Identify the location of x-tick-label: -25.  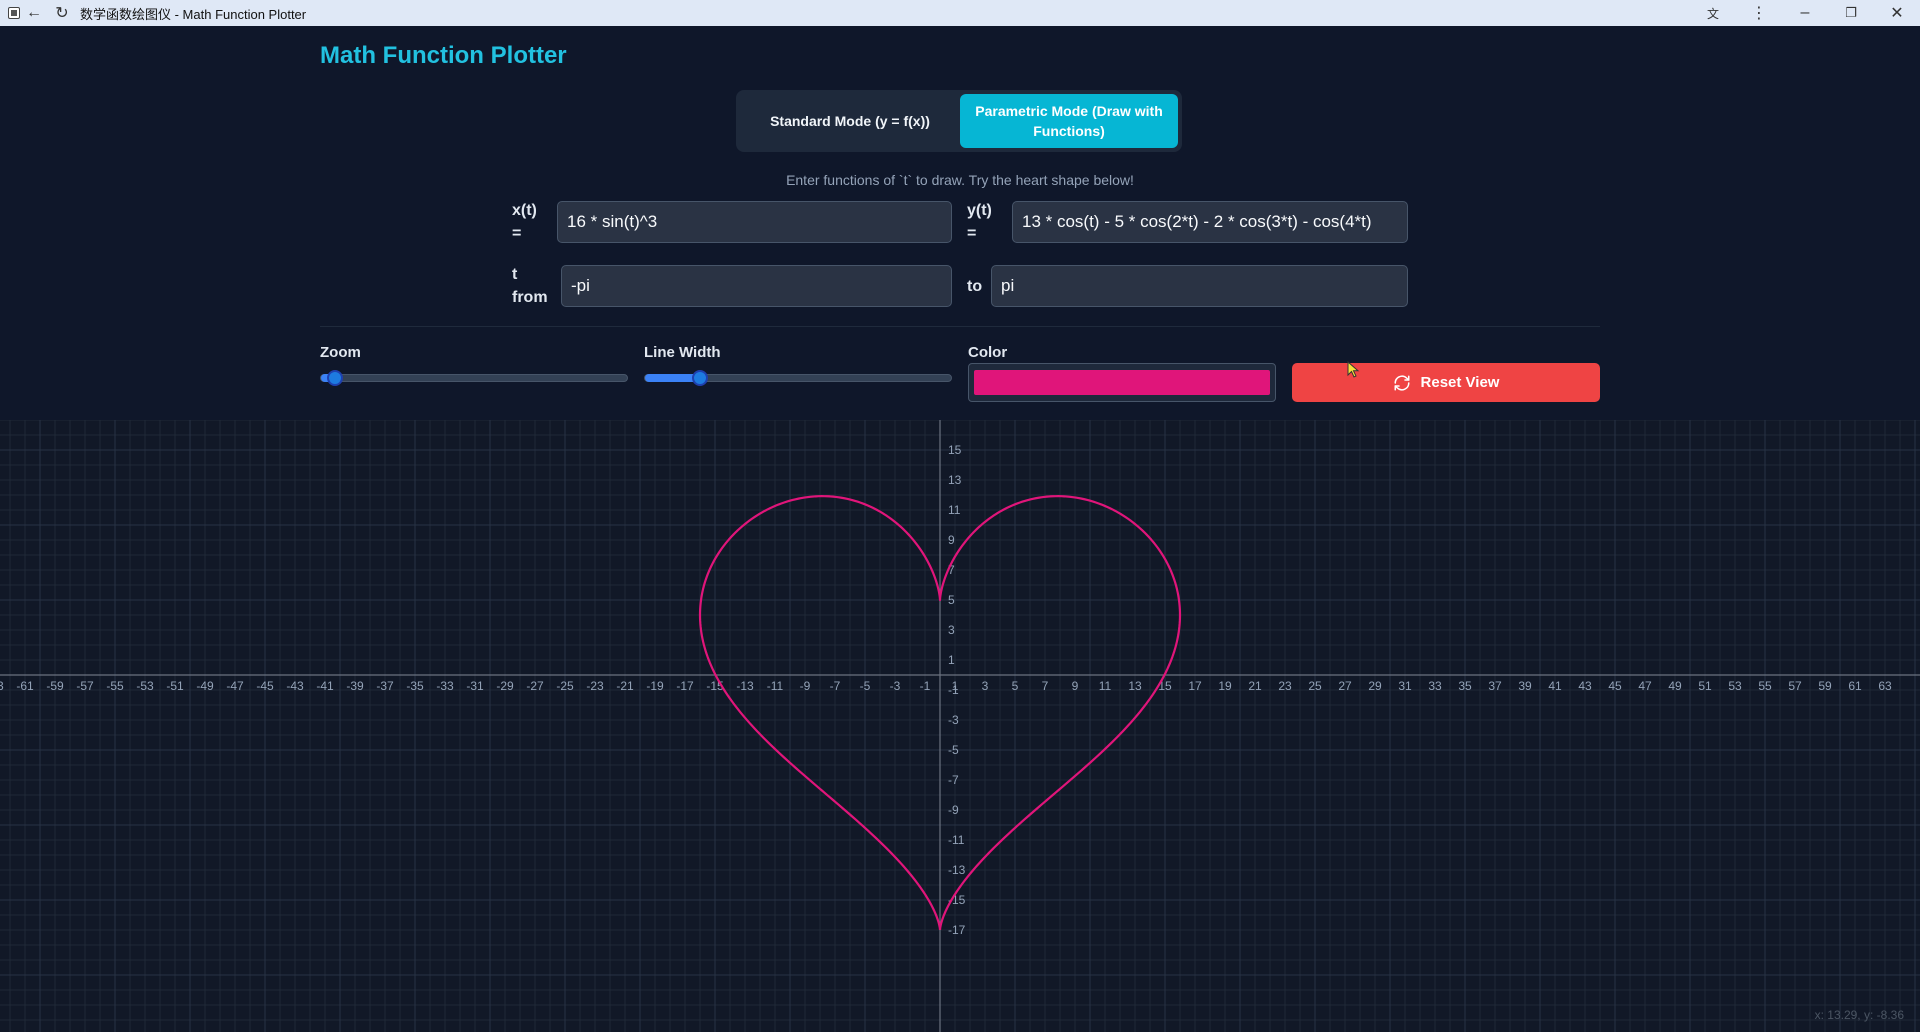
(565, 686).